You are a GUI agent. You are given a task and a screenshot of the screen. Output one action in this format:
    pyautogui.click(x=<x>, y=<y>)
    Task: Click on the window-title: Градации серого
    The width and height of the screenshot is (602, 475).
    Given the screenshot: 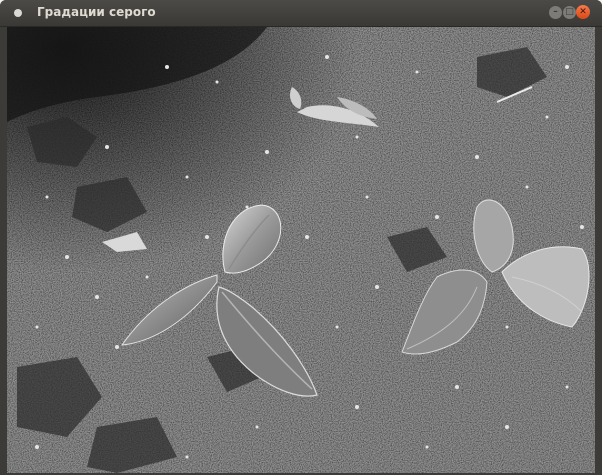 What is the action you would take?
    pyautogui.click(x=96, y=12)
    